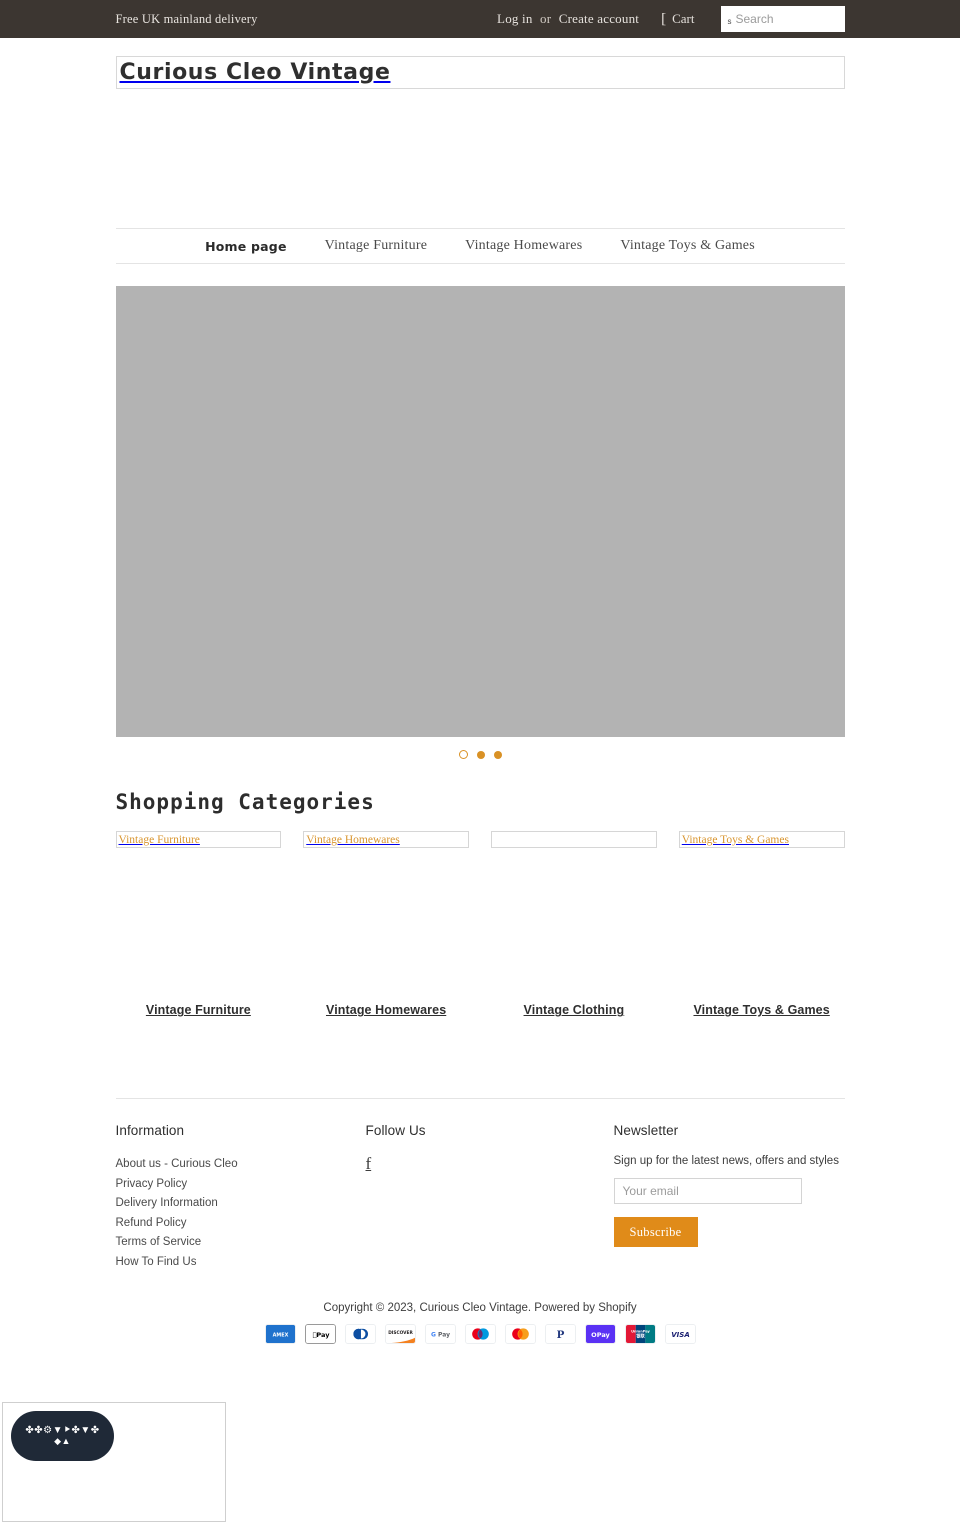  Describe the element at coordinates (360, 1334) in the screenshot. I see `diners-club-icon` at that location.